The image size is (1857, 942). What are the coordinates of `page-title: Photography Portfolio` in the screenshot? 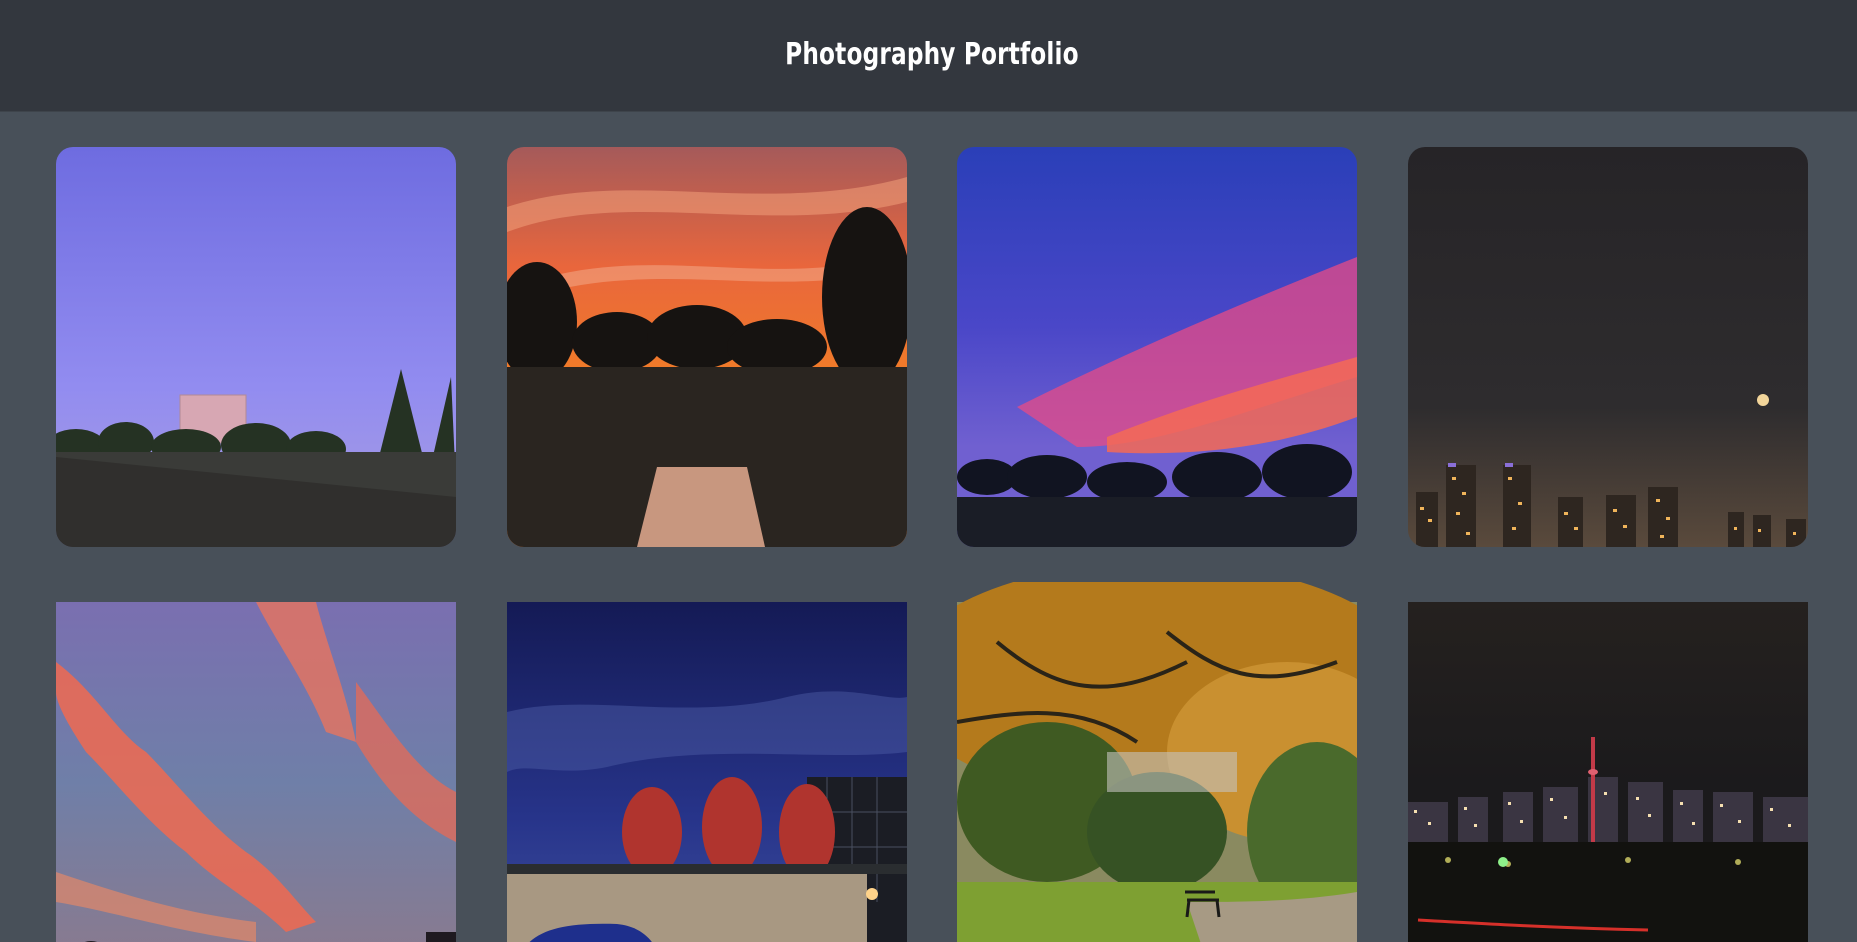 It's located at (932, 54).